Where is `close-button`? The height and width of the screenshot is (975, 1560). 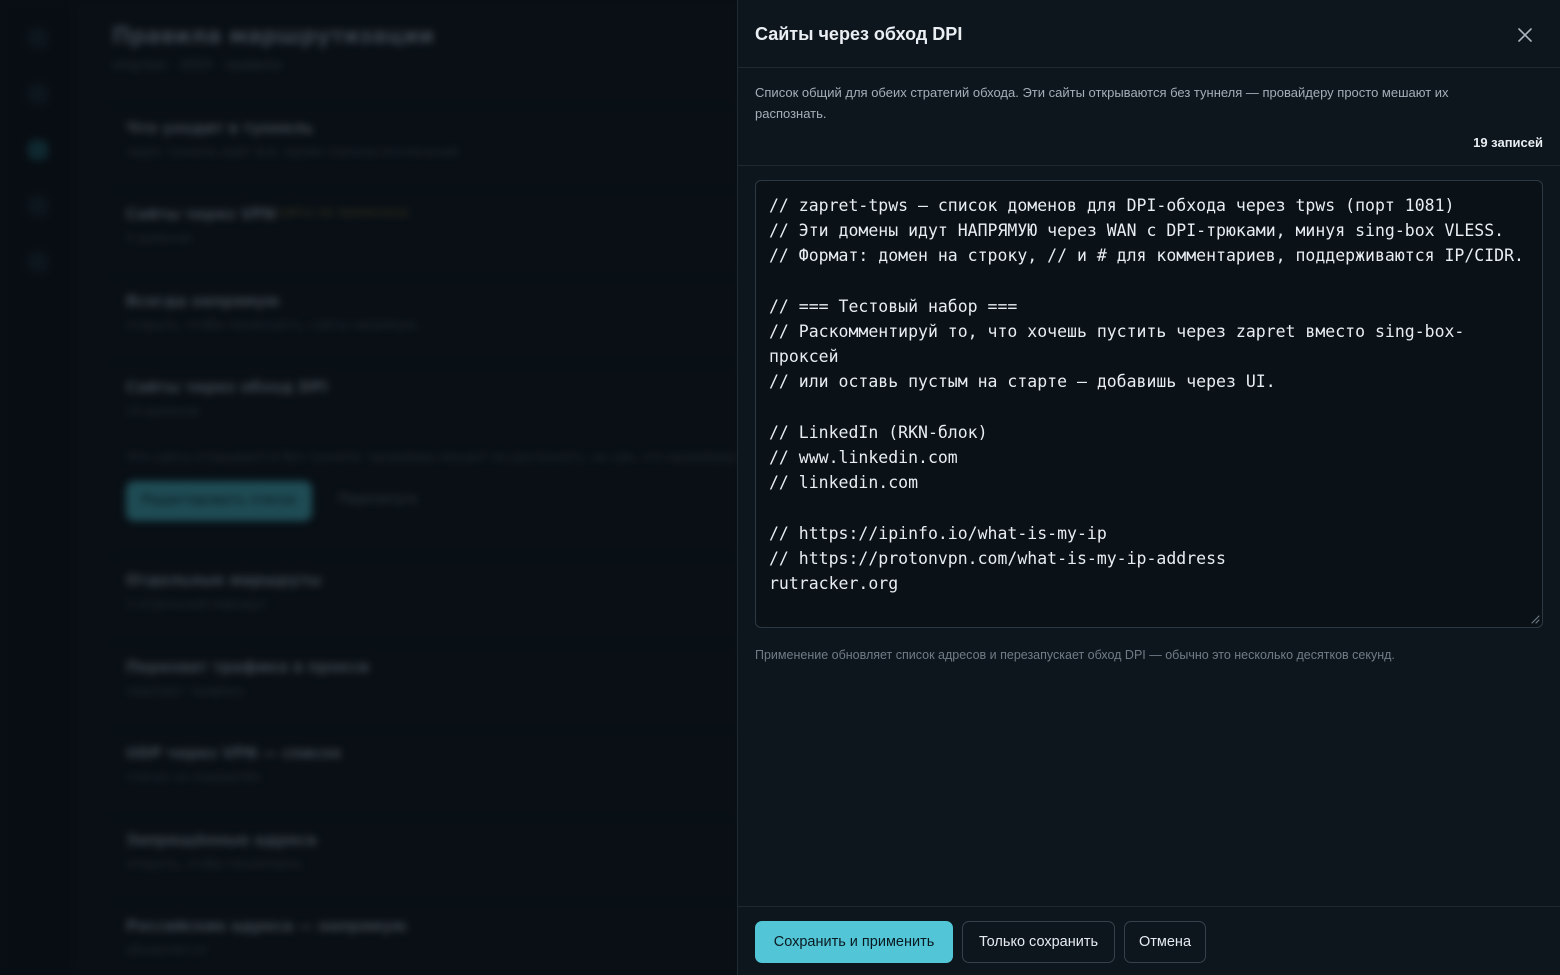
close-button is located at coordinates (1525, 35).